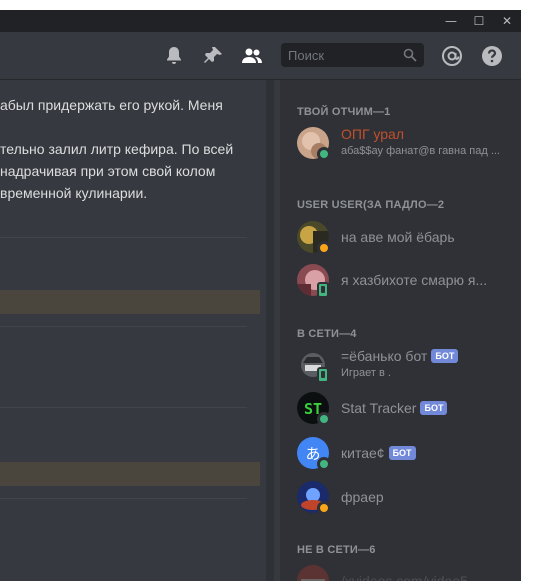  I want to click on channel-header: Поиск, so click(260, 56).